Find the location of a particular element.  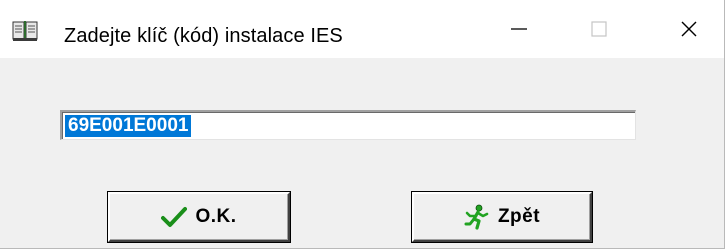

ok-button: O.K. is located at coordinates (199, 217).